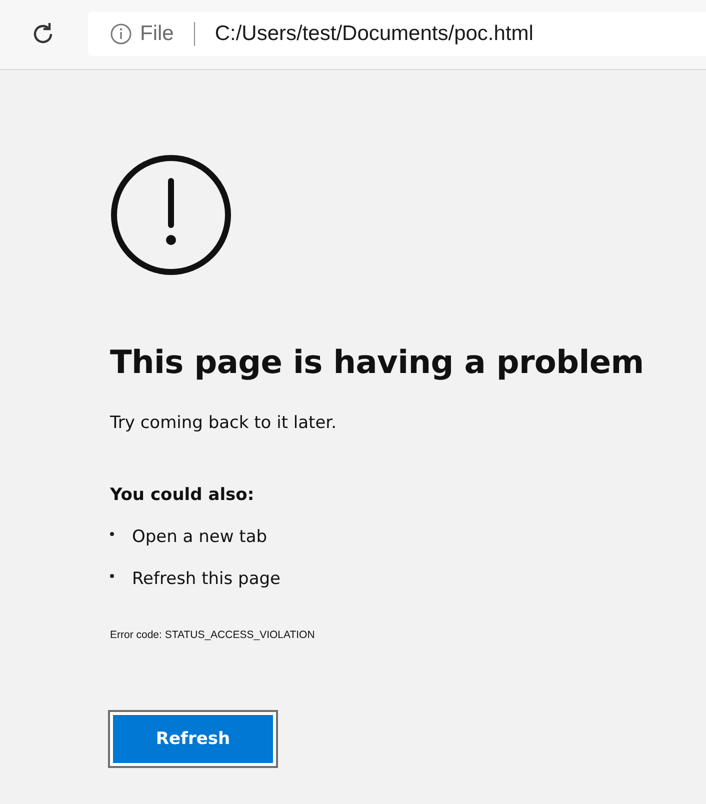 This screenshot has height=804, width=706. What do you see at coordinates (200, 537) in the screenshot?
I see `suggestion-text: Open a new tab` at bounding box center [200, 537].